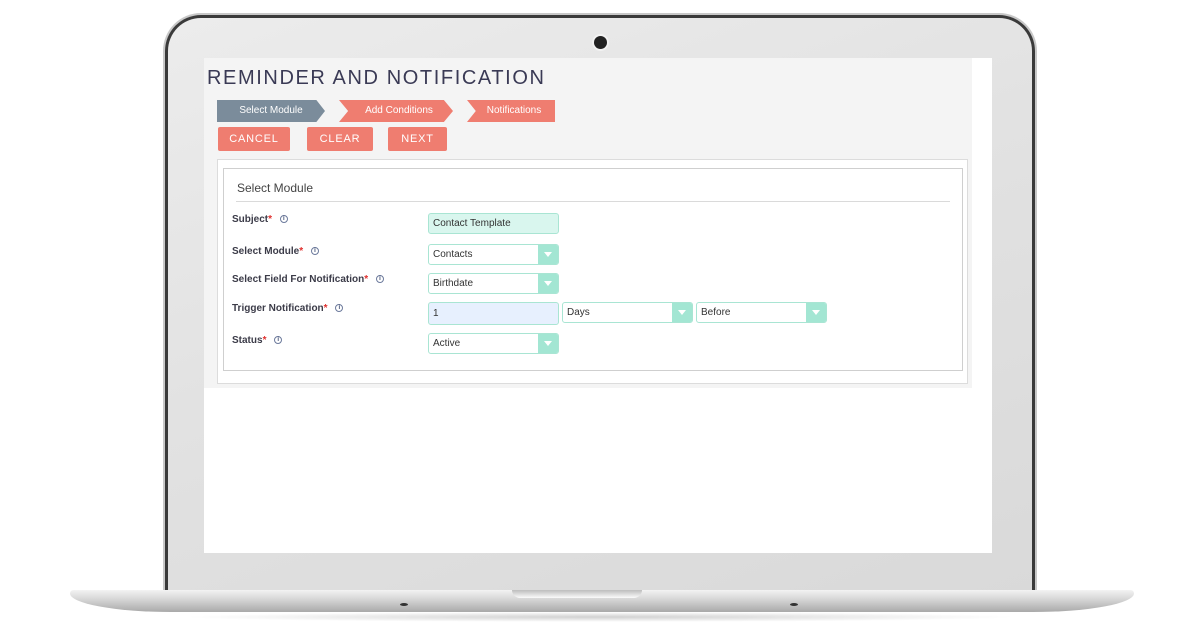 The image size is (1200, 630). I want to click on module-select: Contacts, so click(493, 254).